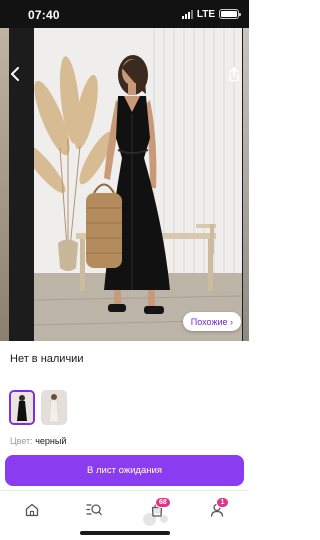  What do you see at coordinates (211, 321) in the screenshot?
I see `similar-items-button: Похожие ›` at bounding box center [211, 321].